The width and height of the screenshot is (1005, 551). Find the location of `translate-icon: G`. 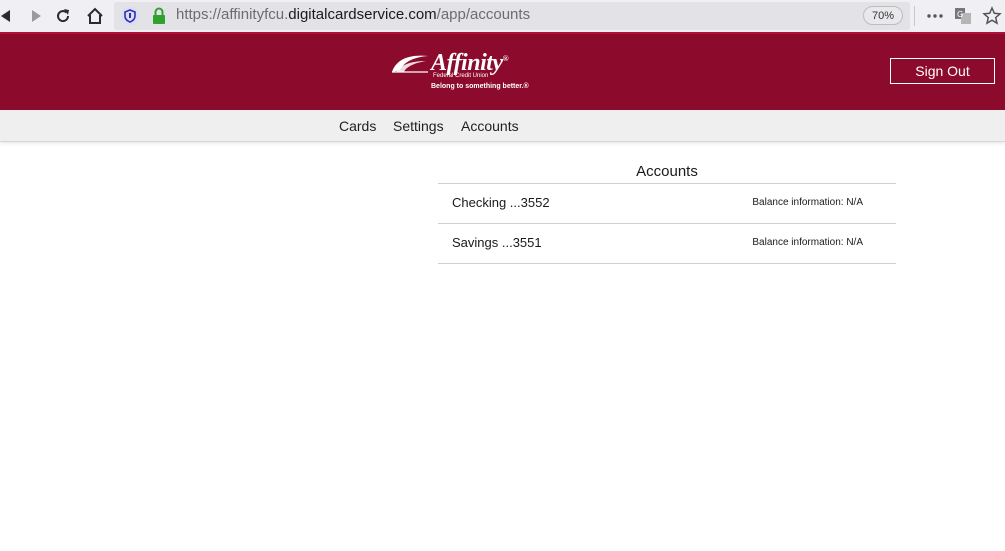

translate-icon: G is located at coordinates (963, 16).